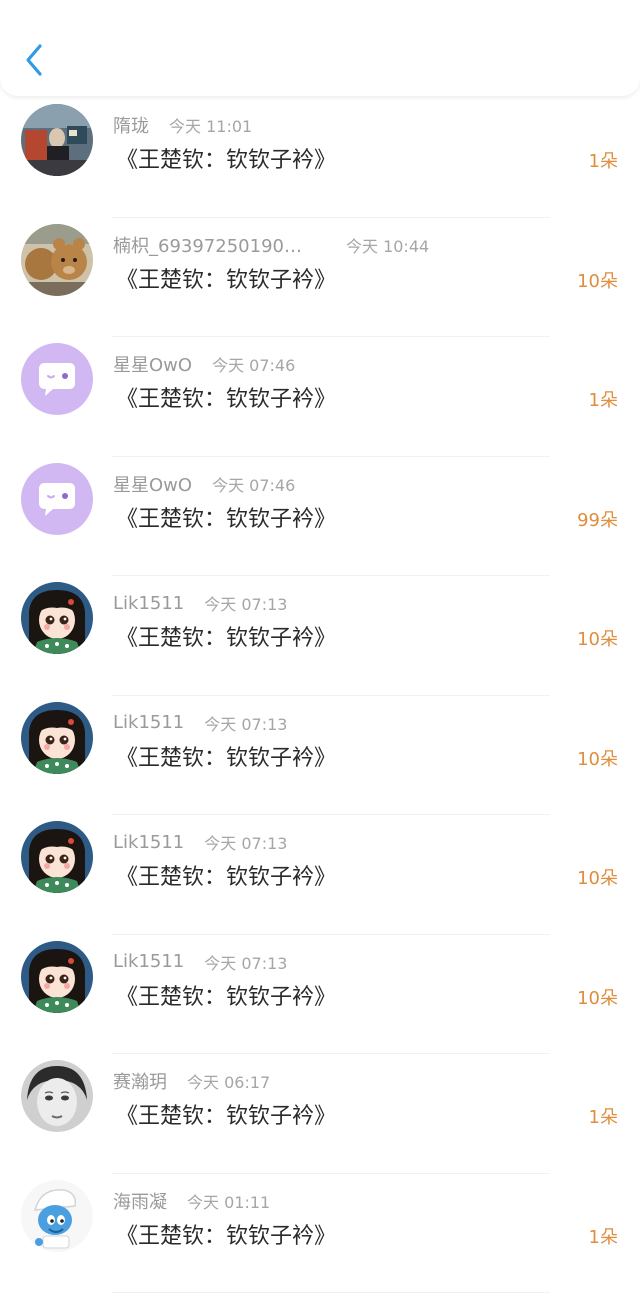  Describe the element at coordinates (140, 1081) in the screenshot. I see `username: 赛瀚玥` at that location.